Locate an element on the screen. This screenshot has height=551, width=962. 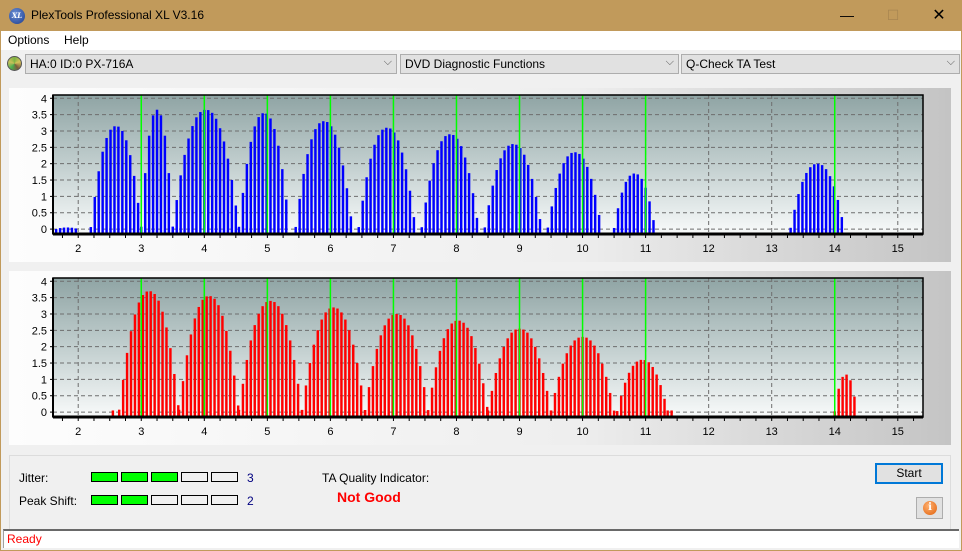
test-select: Q-Check TA Test ⌵ is located at coordinates (820, 64).